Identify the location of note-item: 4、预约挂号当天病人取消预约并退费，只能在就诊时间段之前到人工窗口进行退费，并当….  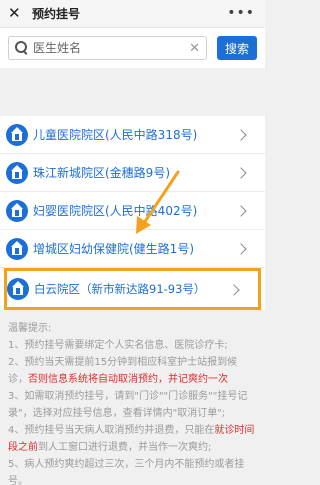
(131, 439).